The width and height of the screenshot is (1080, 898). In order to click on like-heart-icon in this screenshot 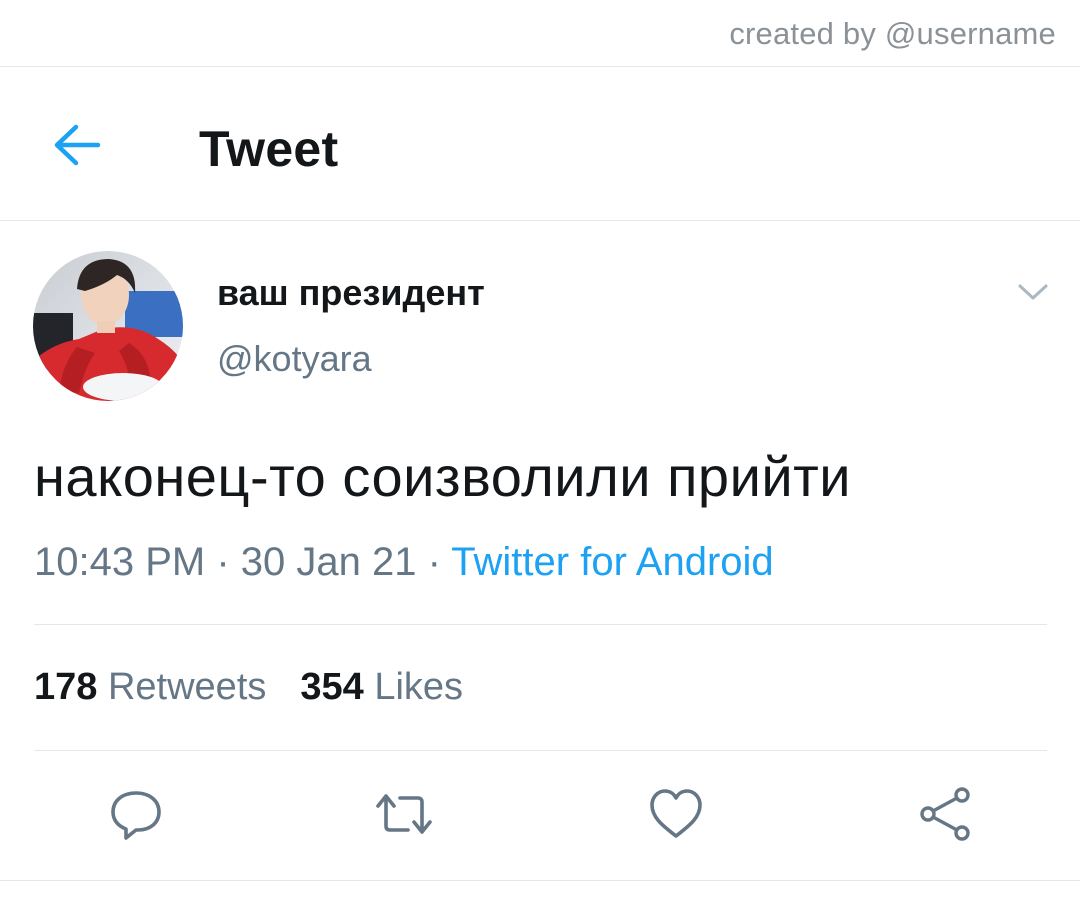, I will do `click(676, 813)`.